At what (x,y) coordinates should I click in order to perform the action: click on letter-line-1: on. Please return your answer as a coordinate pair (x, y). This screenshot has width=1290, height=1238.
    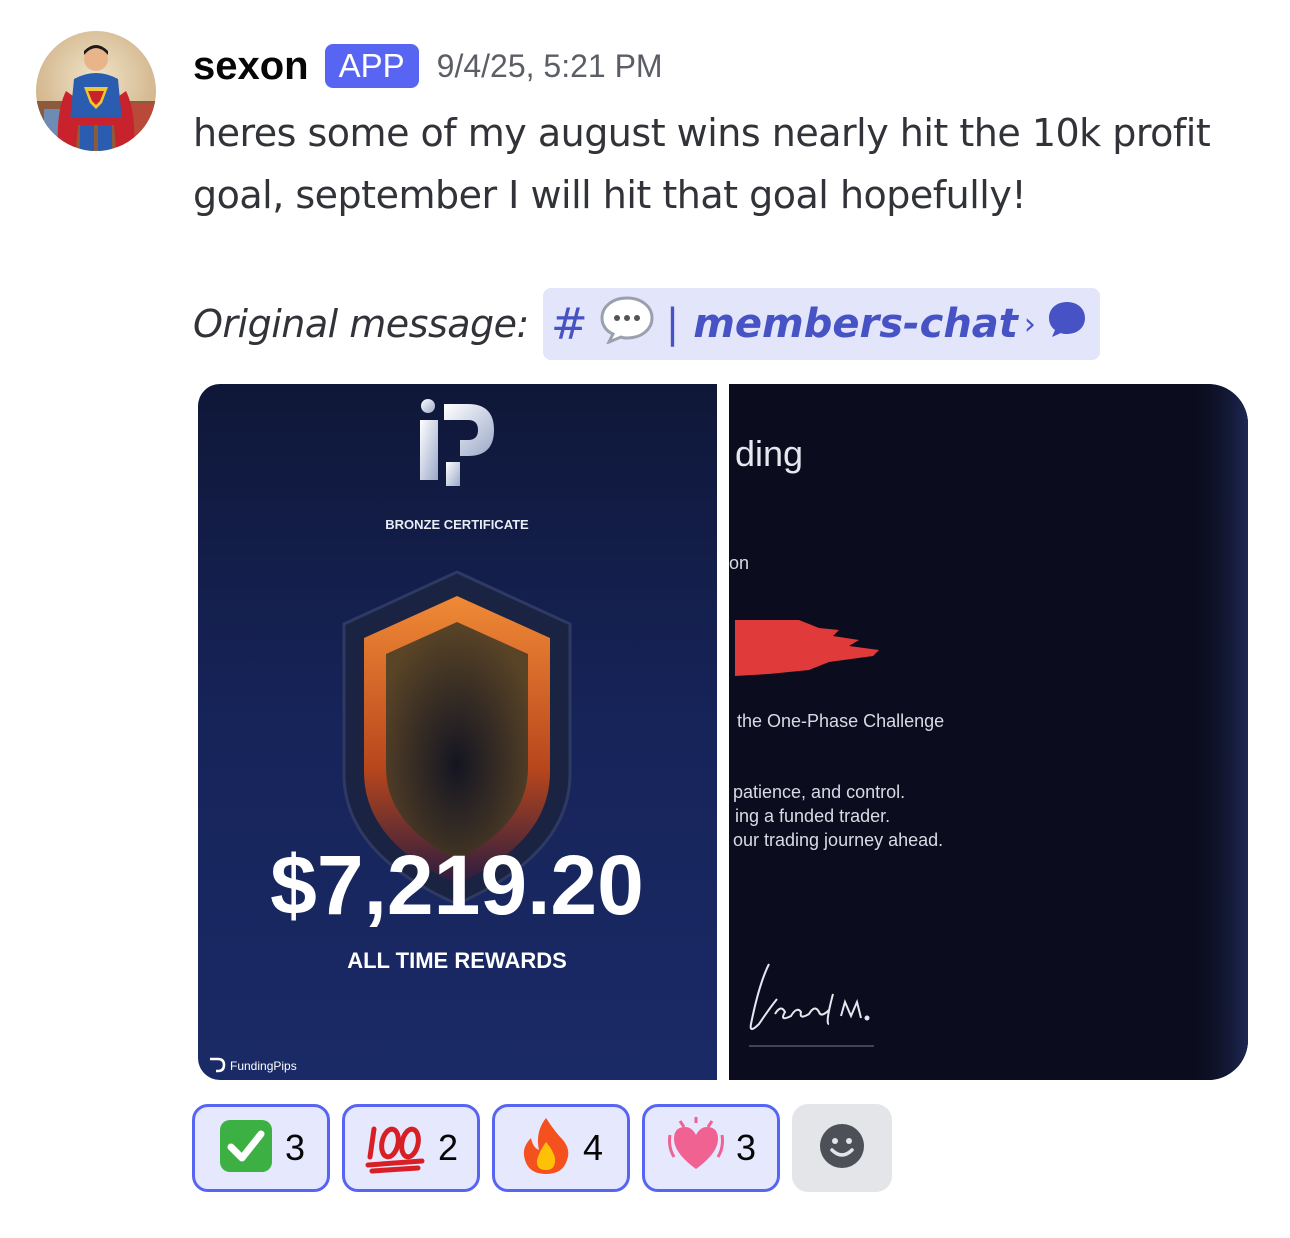
    Looking at the image, I should click on (739, 563).